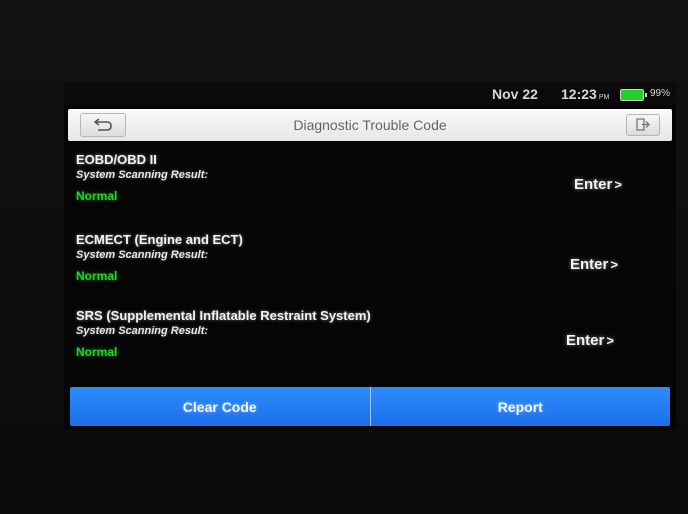  I want to click on enter-button-eobd: Enter >, so click(598, 184).